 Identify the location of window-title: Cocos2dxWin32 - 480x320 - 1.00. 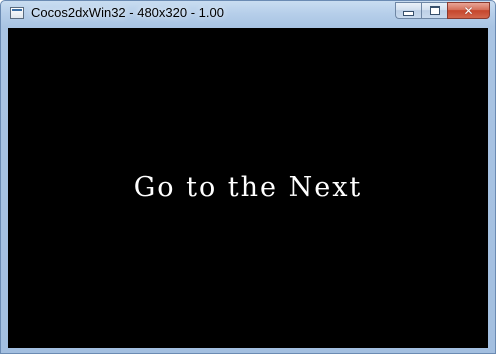
(127, 12).